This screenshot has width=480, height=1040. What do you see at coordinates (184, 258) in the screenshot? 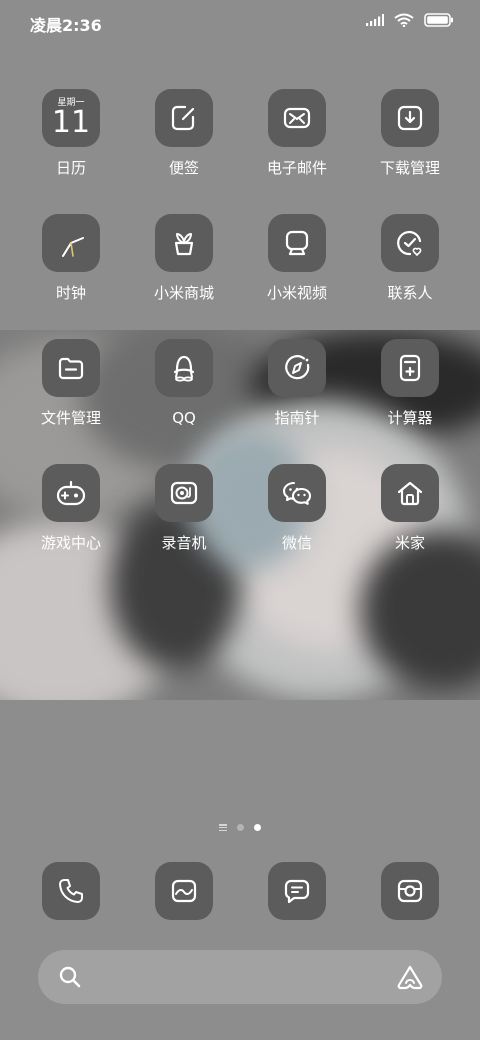
I see `app-mi-store: 小米商城` at bounding box center [184, 258].